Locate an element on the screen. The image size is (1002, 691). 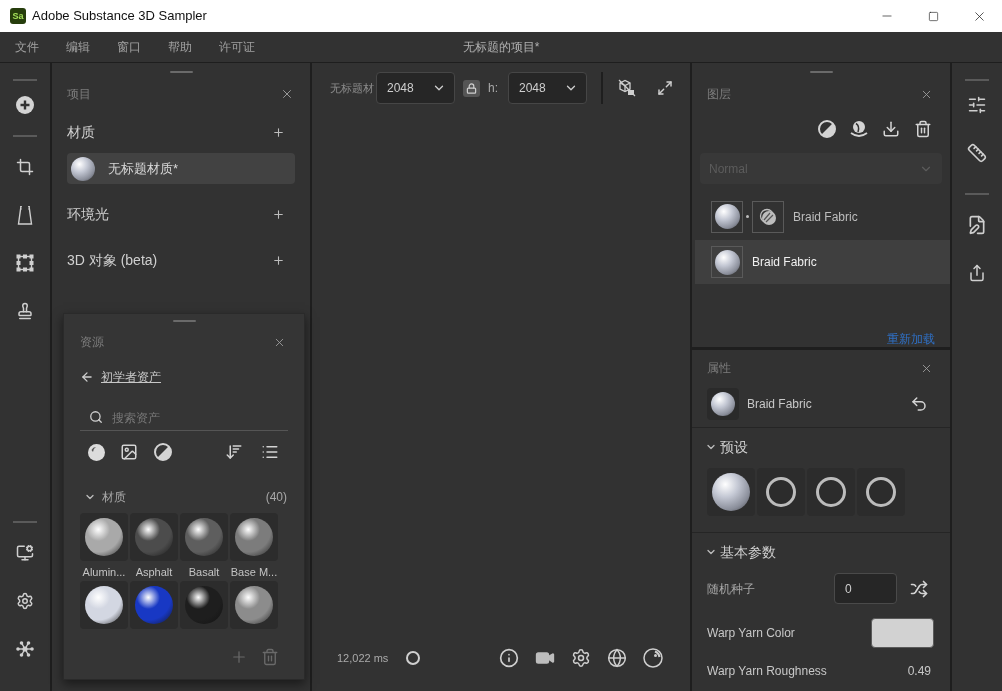
lock-toggle is located at coordinates (471, 88).